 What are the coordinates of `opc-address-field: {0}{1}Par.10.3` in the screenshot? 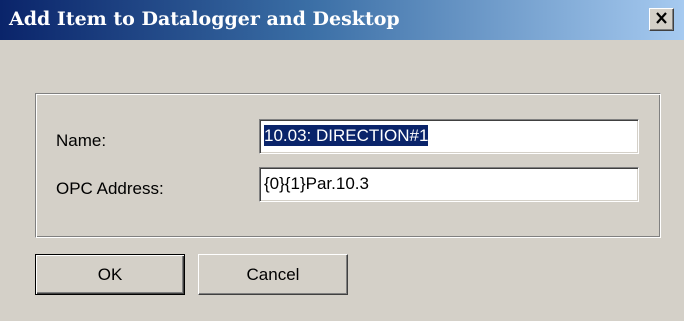 It's located at (449, 184).